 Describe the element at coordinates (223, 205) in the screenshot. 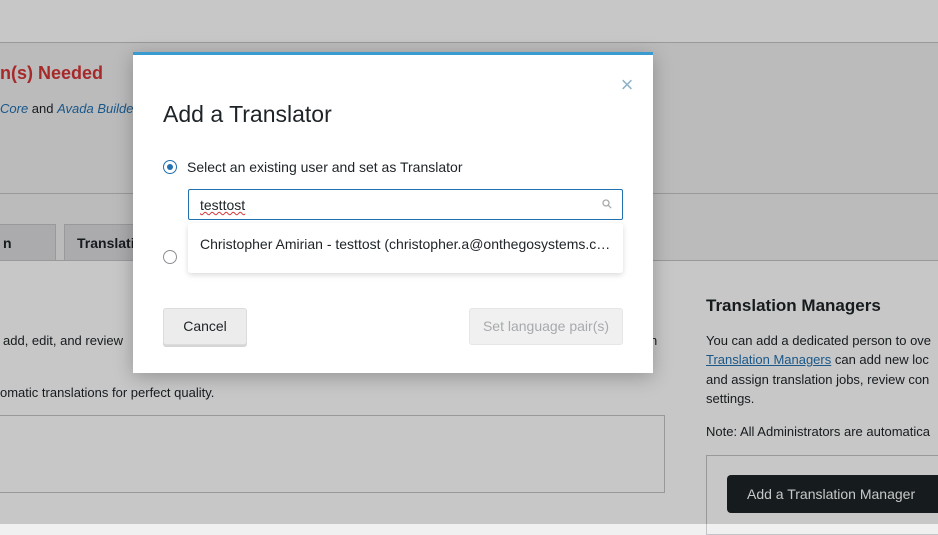

I see `search-value: testtost` at that location.